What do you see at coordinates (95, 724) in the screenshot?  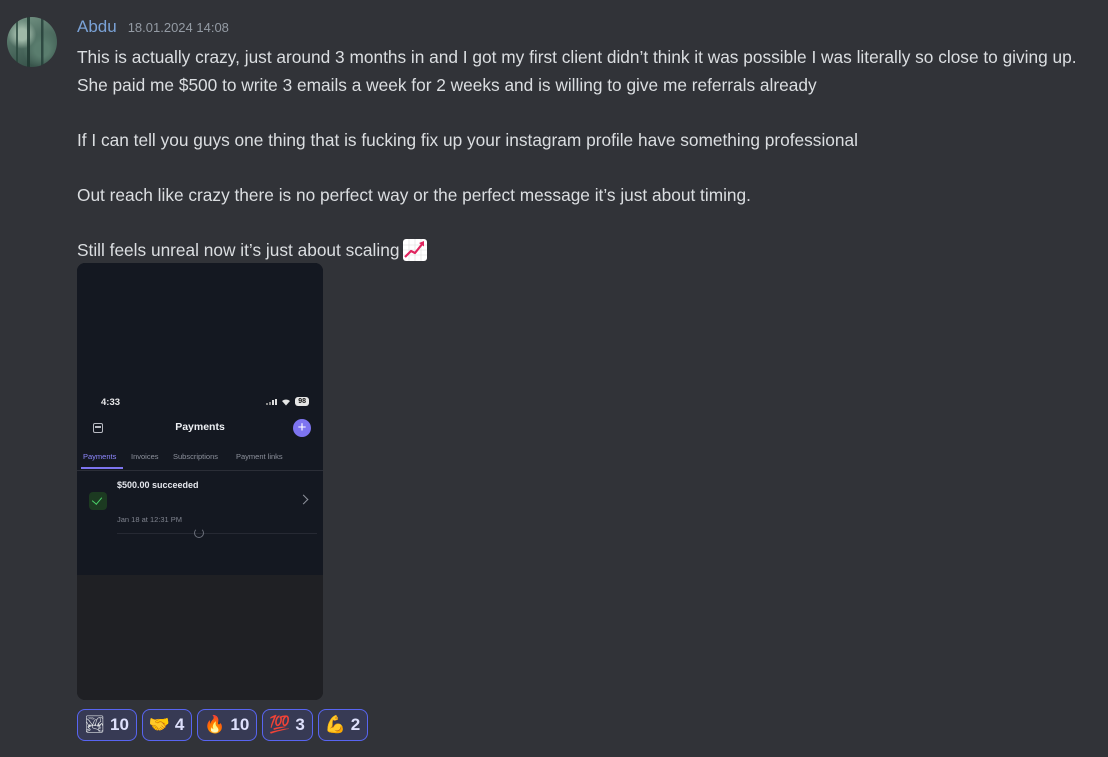 I see `scenery-emoji-icon: 🏞` at bounding box center [95, 724].